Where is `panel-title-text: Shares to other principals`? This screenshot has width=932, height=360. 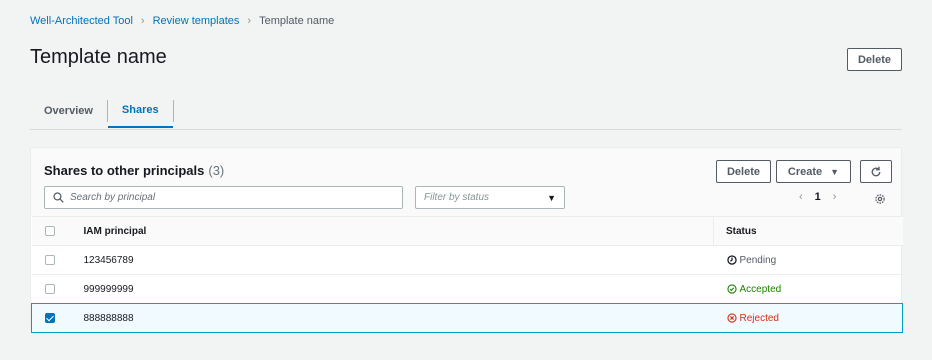 panel-title-text: Shares to other principals is located at coordinates (124, 170).